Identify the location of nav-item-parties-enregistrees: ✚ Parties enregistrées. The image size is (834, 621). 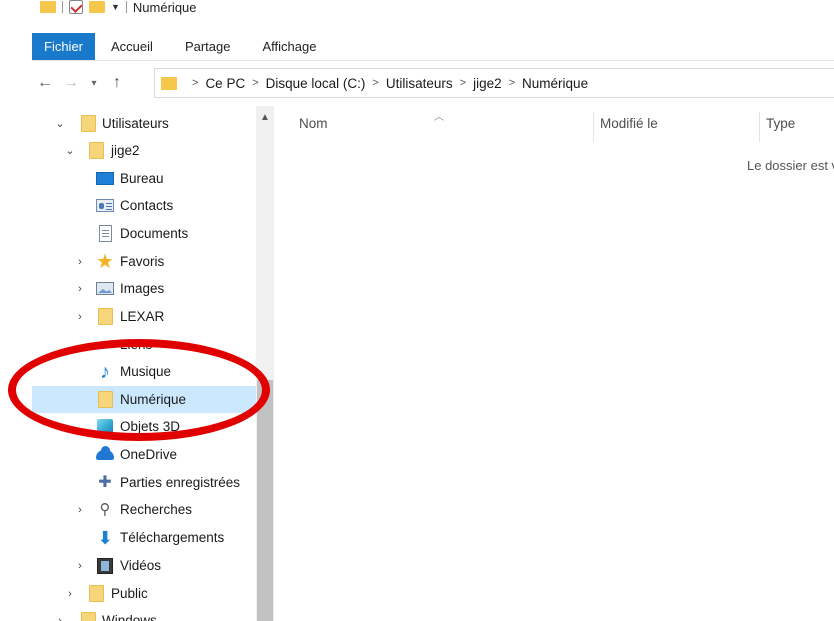
(144, 482).